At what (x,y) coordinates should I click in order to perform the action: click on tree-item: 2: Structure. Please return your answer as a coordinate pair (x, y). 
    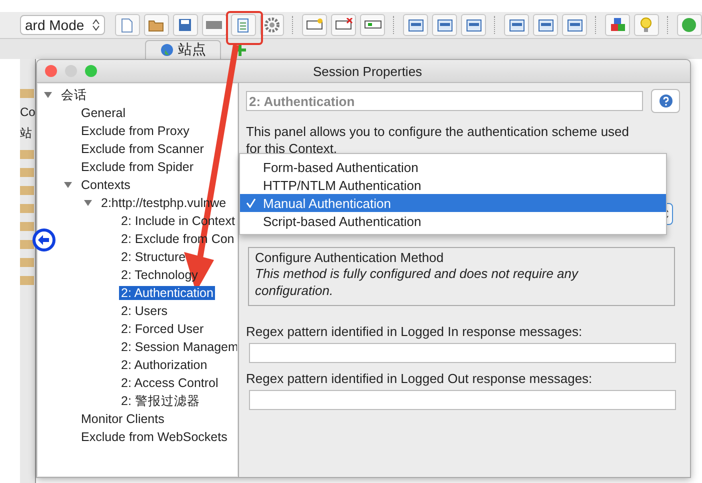
    Looking at the image, I should click on (153, 257).